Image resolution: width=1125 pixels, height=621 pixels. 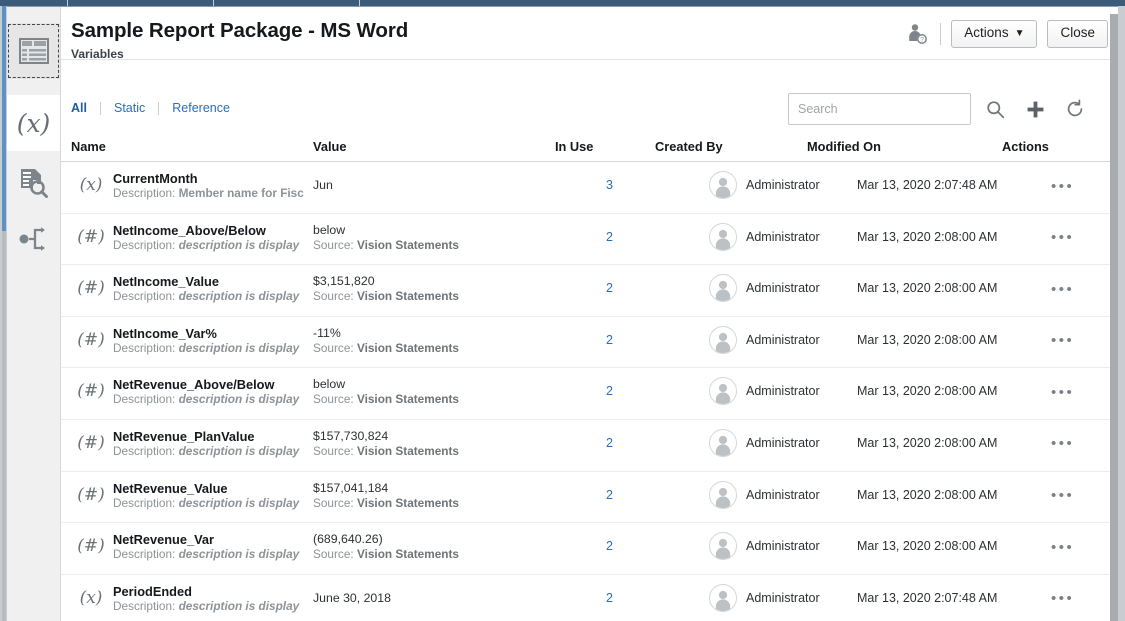 What do you see at coordinates (33, 183) in the screenshot?
I see `sidebar-item-review-document` at bounding box center [33, 183].